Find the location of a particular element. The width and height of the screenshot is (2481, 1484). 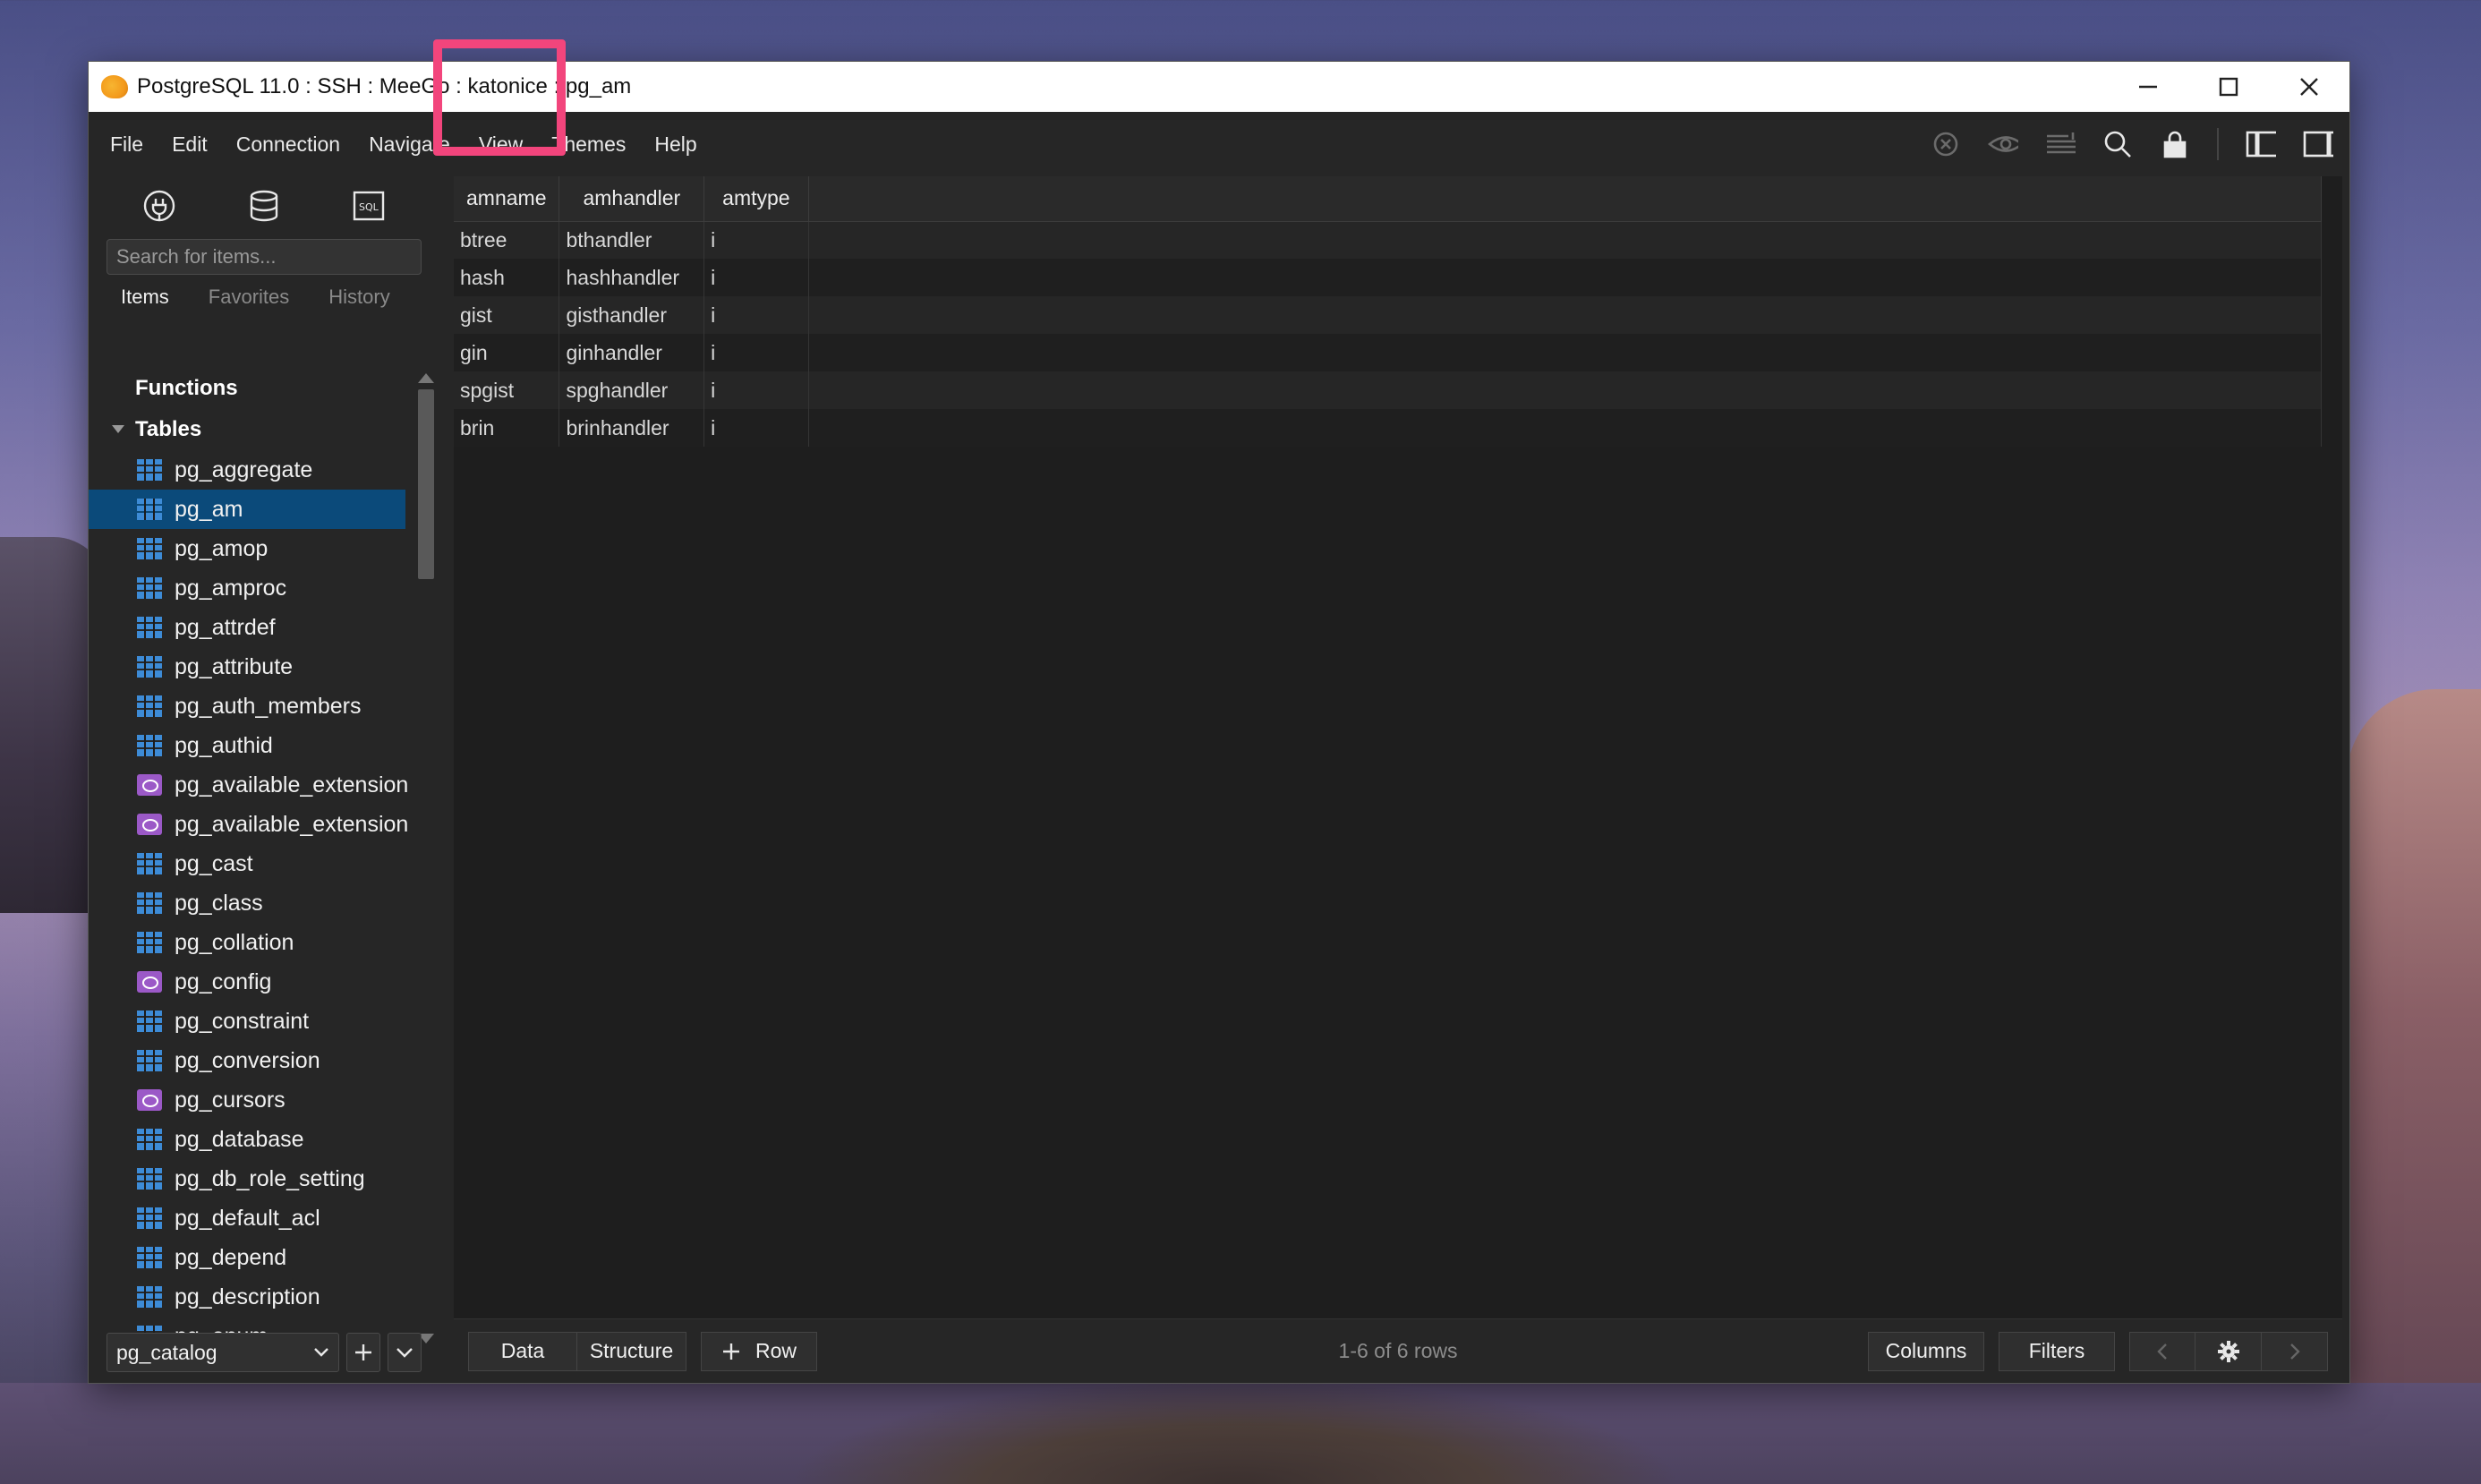

prev-page-button is located at coordinates (2162, 1351).